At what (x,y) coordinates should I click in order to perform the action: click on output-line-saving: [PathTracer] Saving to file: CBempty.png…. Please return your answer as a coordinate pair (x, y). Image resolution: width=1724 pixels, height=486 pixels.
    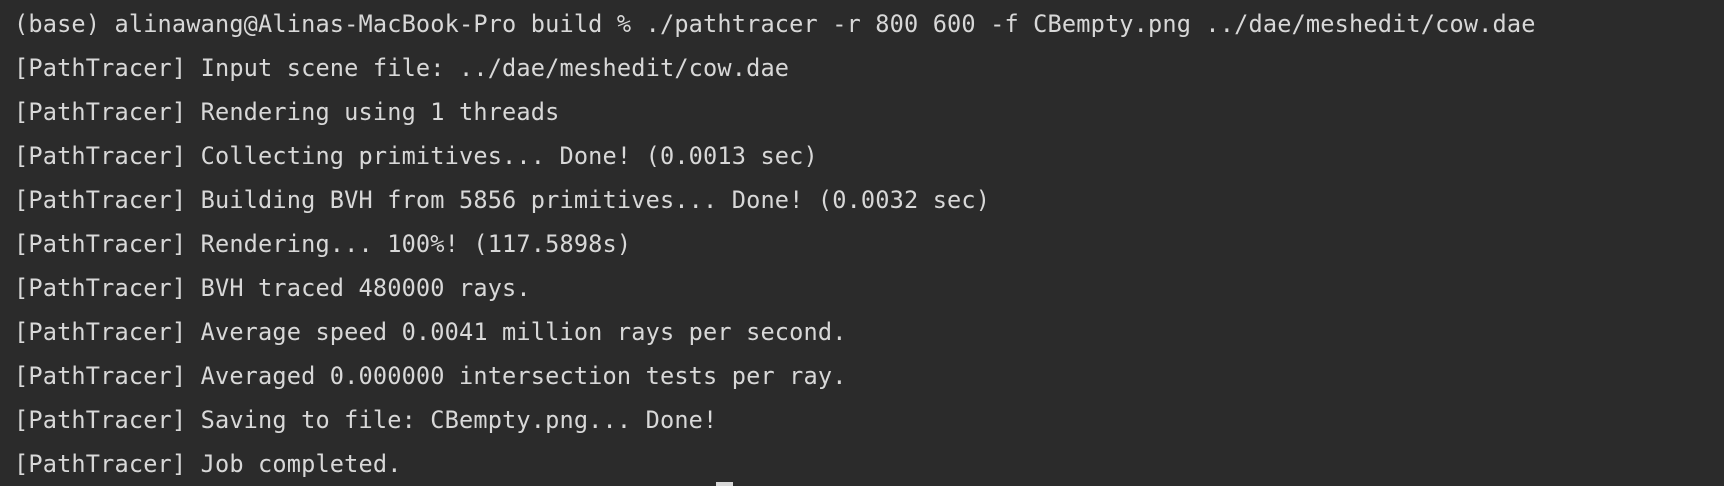
    Looking at the image, I should click on (366, 420).